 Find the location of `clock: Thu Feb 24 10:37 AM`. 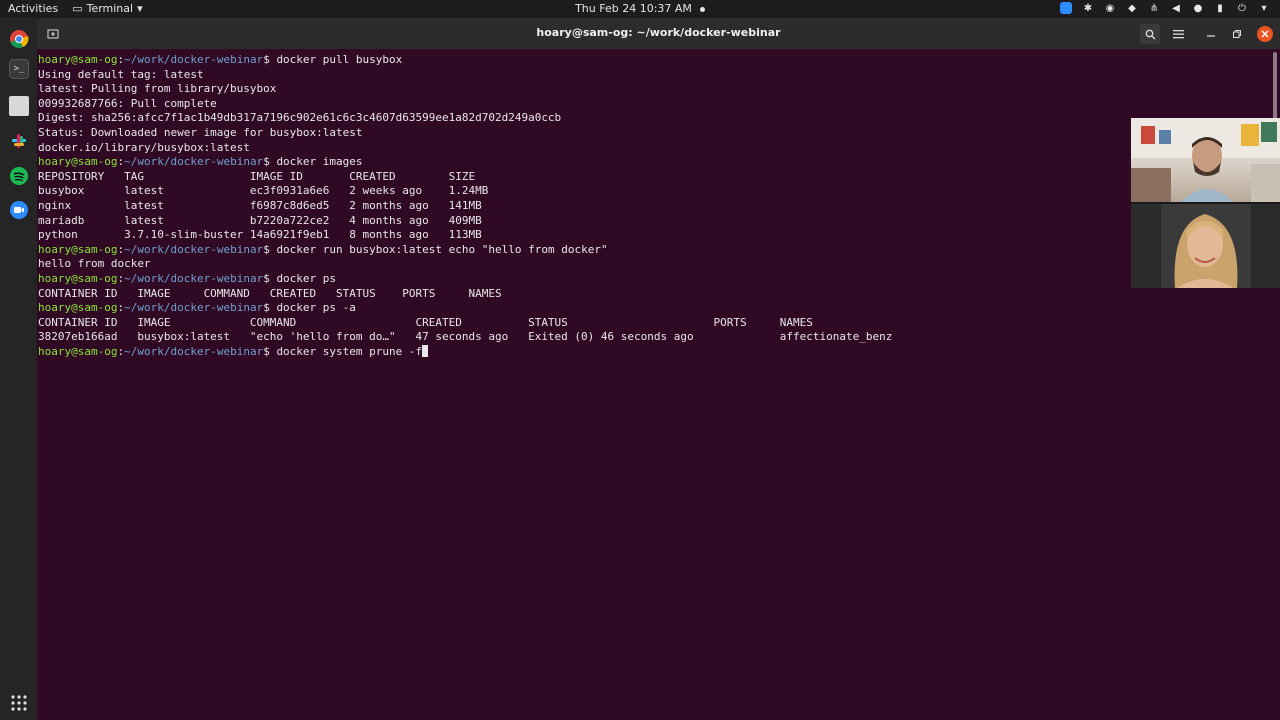

clock: Thu Feb 24 10:37 AM is located at coordinates (633, 8).